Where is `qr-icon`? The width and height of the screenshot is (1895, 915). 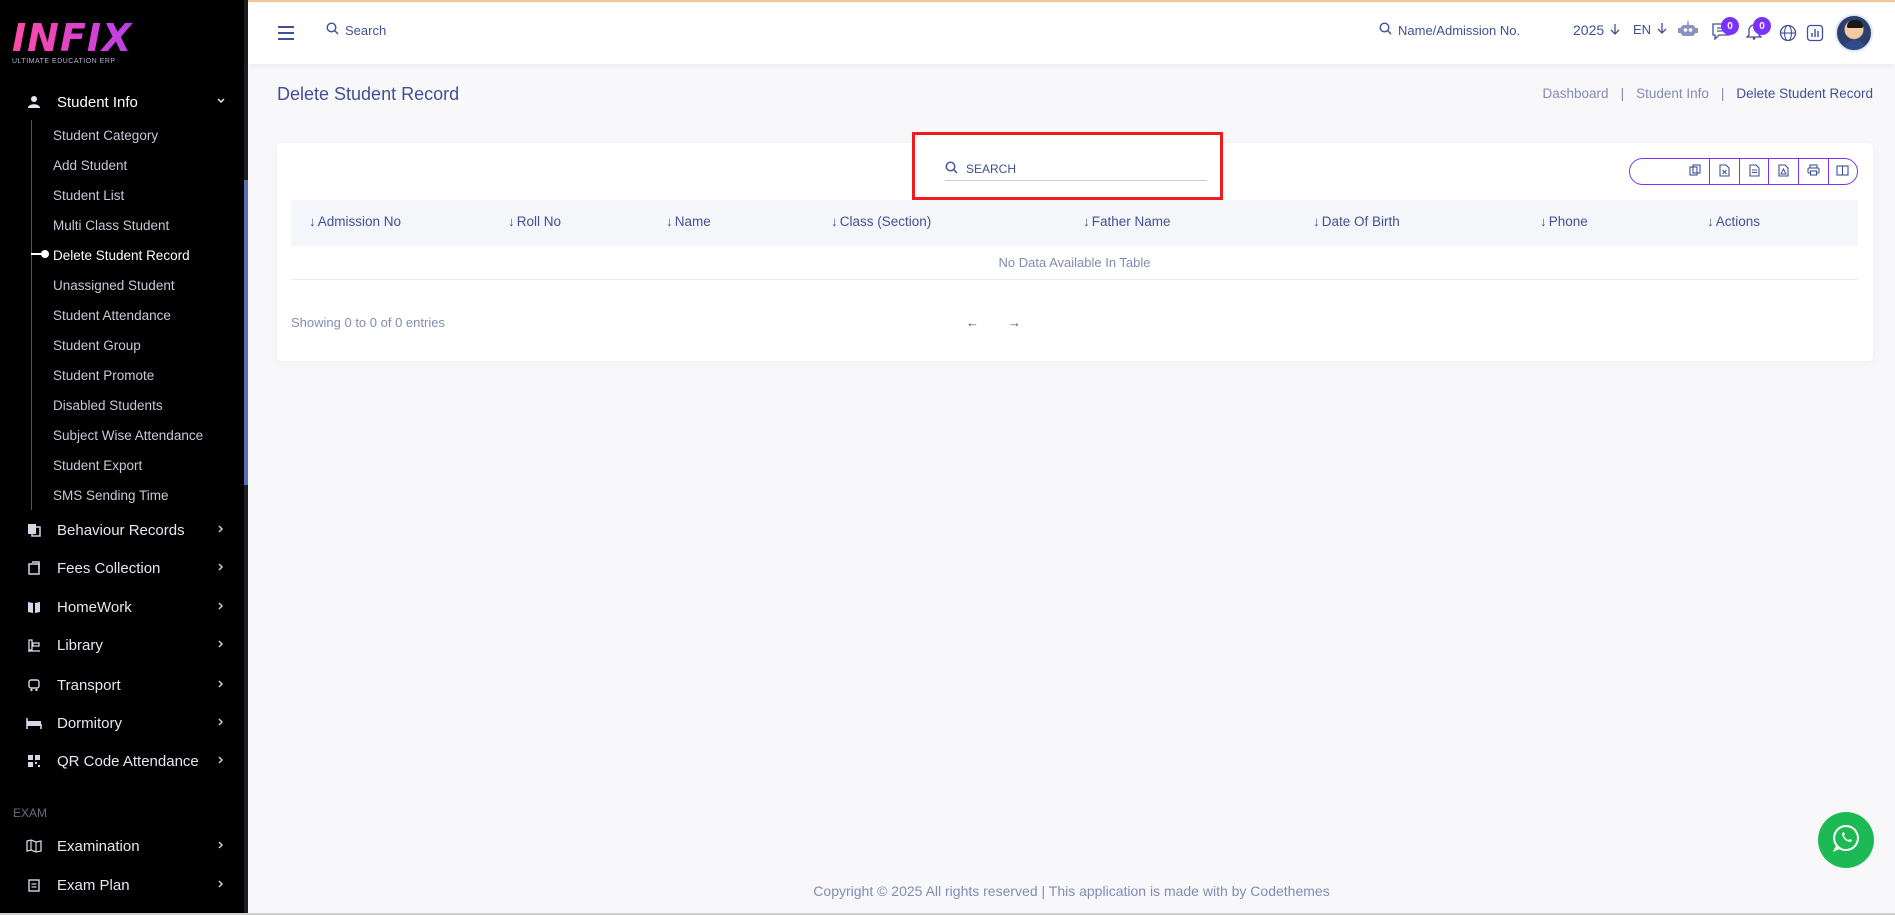
qr-icon is located at coordinates (34, 761).